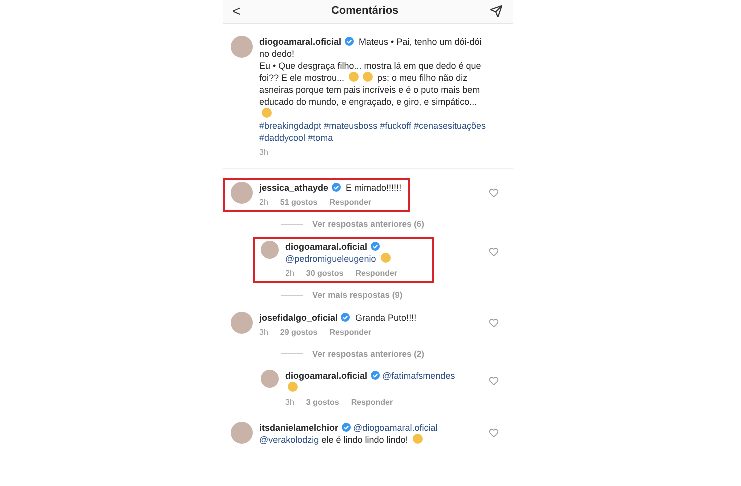  I want to click on mention-link: @fatimafsmendes, so click(419, 376).